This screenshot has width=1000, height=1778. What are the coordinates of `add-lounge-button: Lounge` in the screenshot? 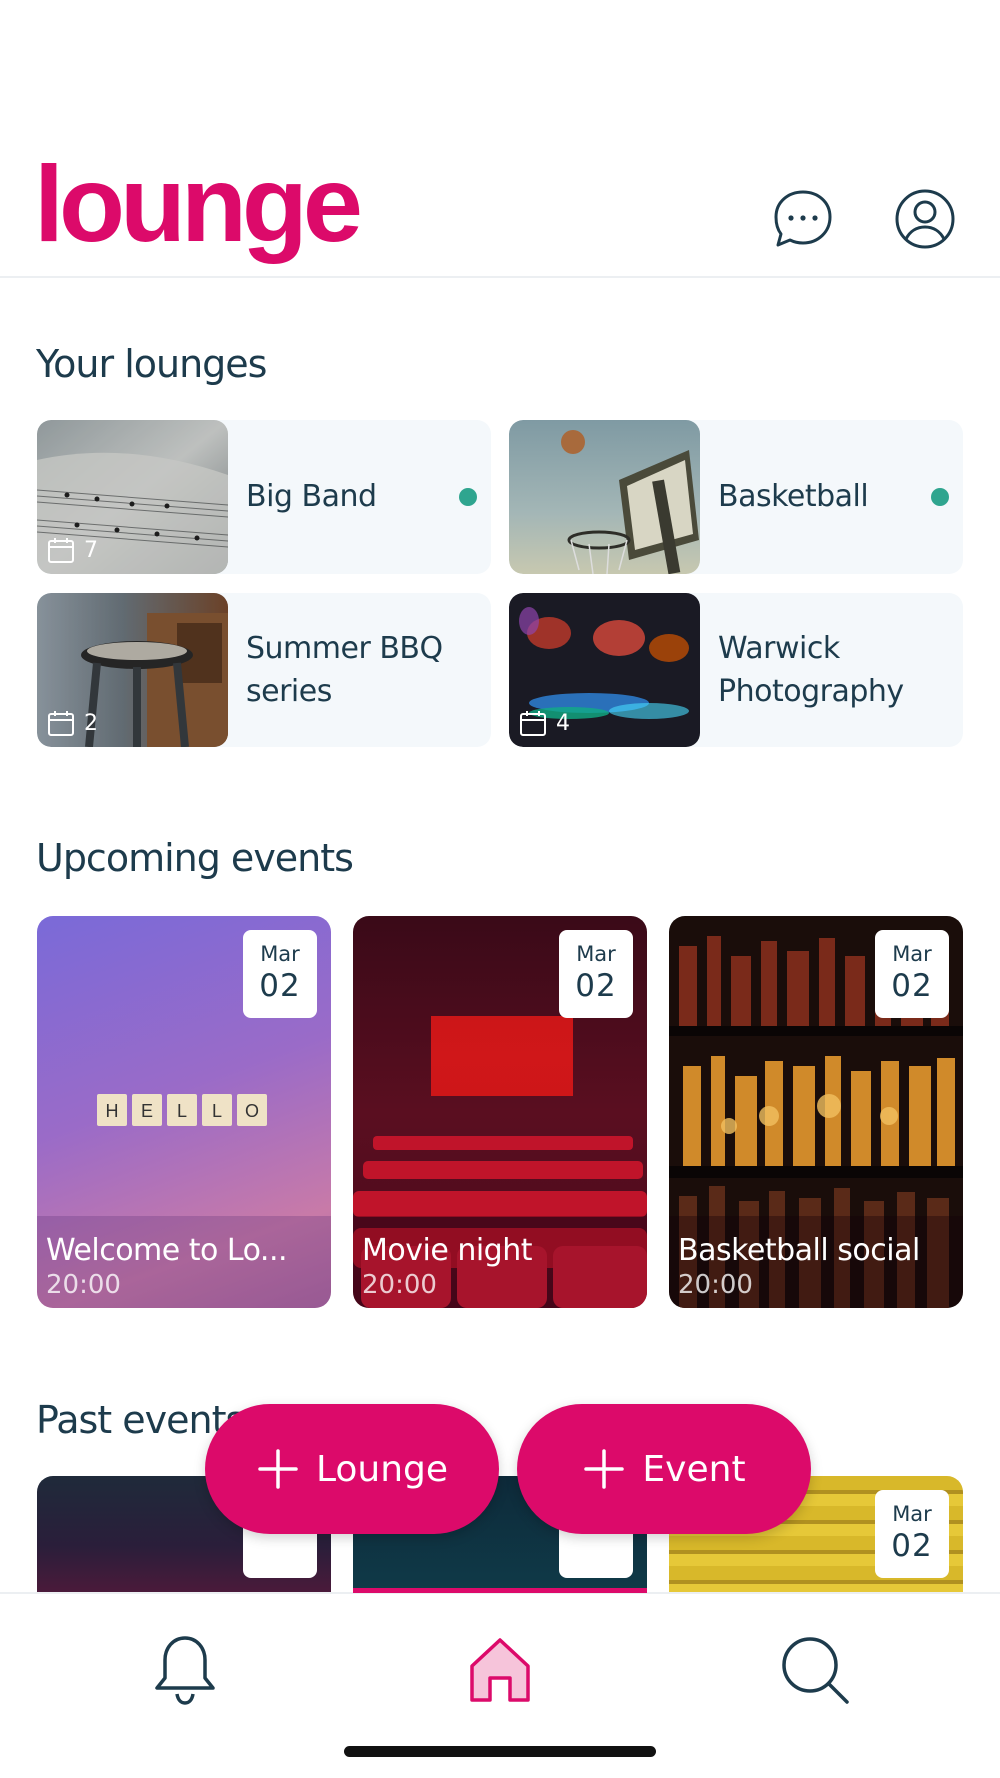 It's located at (352, 1469).